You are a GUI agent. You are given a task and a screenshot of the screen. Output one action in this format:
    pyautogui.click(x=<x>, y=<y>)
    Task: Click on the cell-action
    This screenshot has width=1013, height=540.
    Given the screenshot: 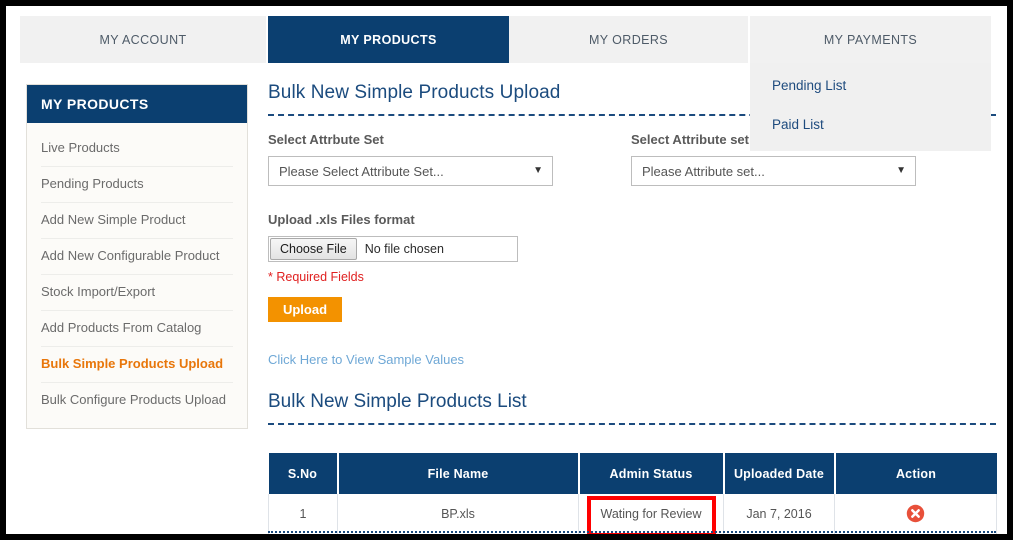 What is the action you would take?
    pyautogui.click(x=915, y=514)
    